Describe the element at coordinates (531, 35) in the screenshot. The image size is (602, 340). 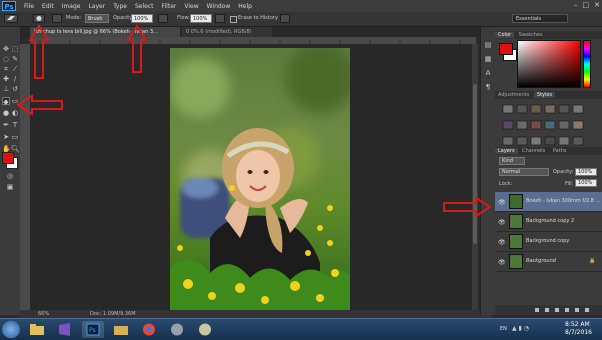
I see `tab-swatches: Swatches` at that location.